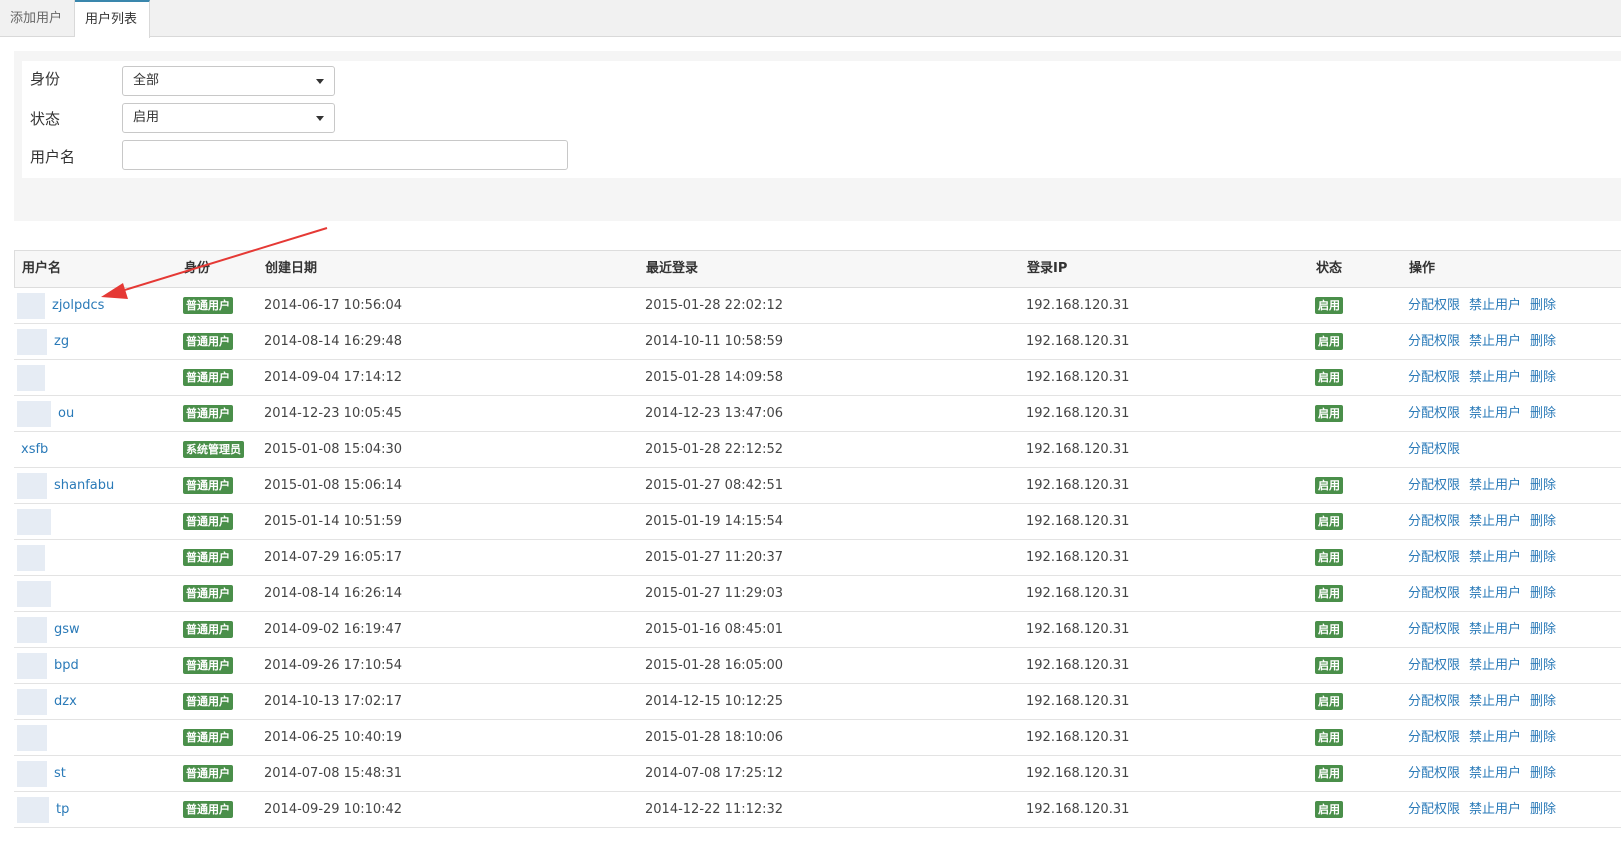 This screenshot has height=857, width=1621. Describe the element at coordinates (228, 118) in the screenshot. I see `status-select: 启用` at that location.